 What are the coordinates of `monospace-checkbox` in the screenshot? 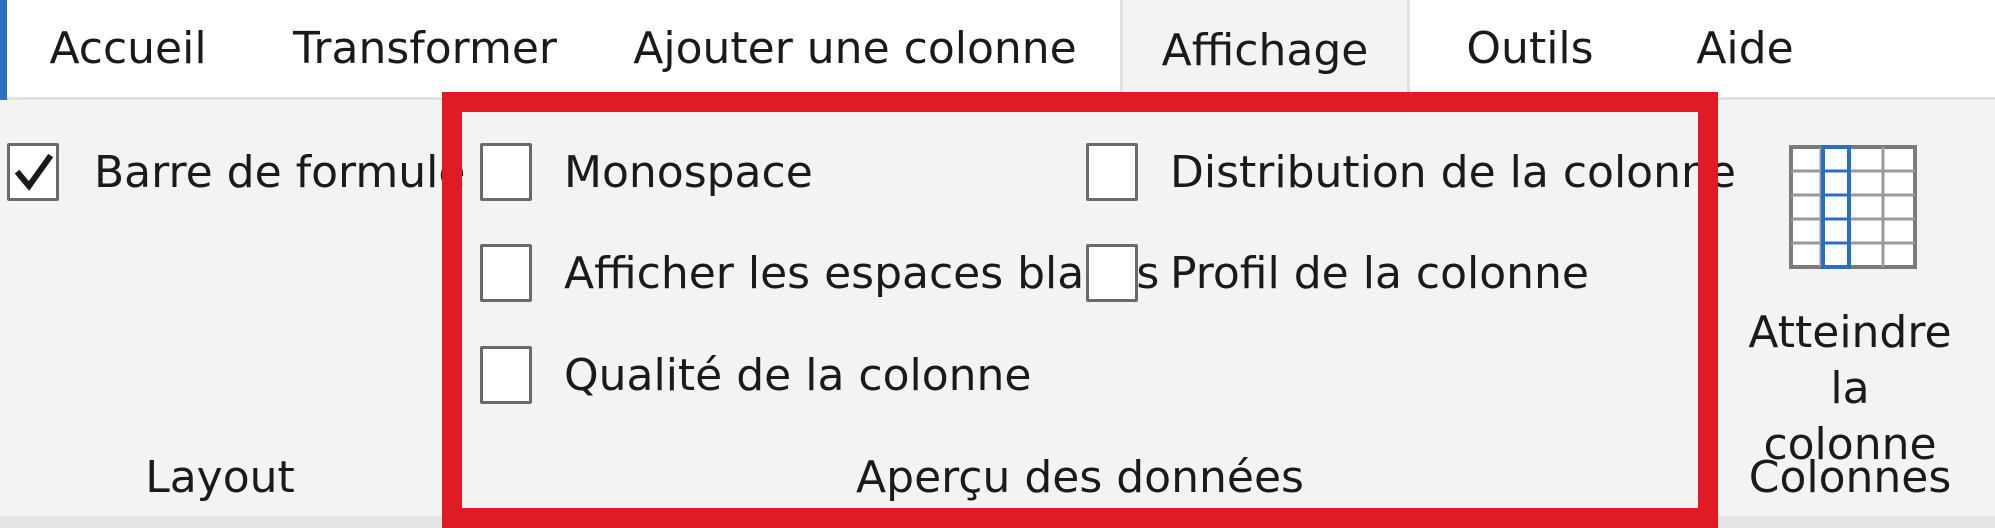 It's located at (506, 172).